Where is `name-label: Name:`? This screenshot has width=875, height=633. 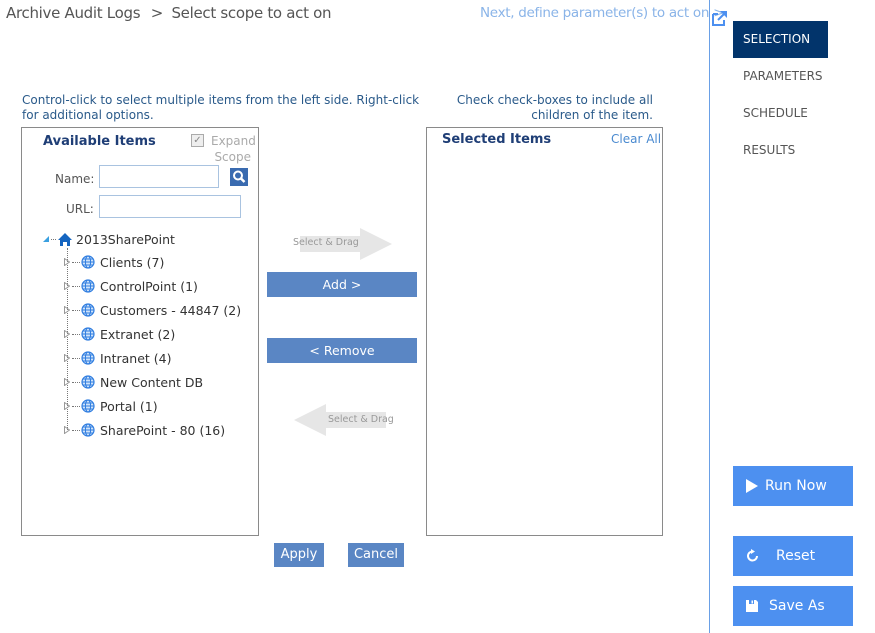 name-label: Name: is located at coordinates (75, 179).